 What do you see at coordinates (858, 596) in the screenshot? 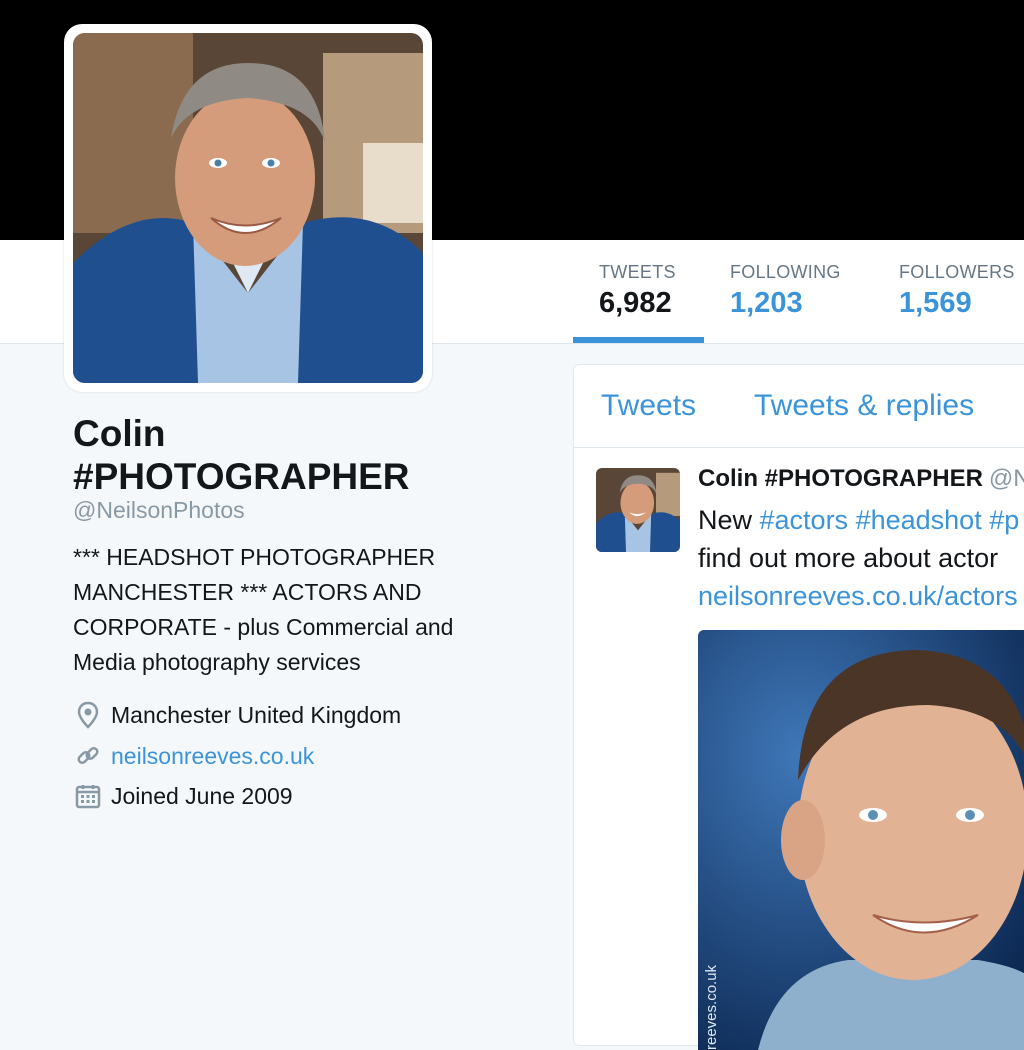
I see `tweet-link: neilsonreeves.co.uk/actors` at bounding box center [858, 596].